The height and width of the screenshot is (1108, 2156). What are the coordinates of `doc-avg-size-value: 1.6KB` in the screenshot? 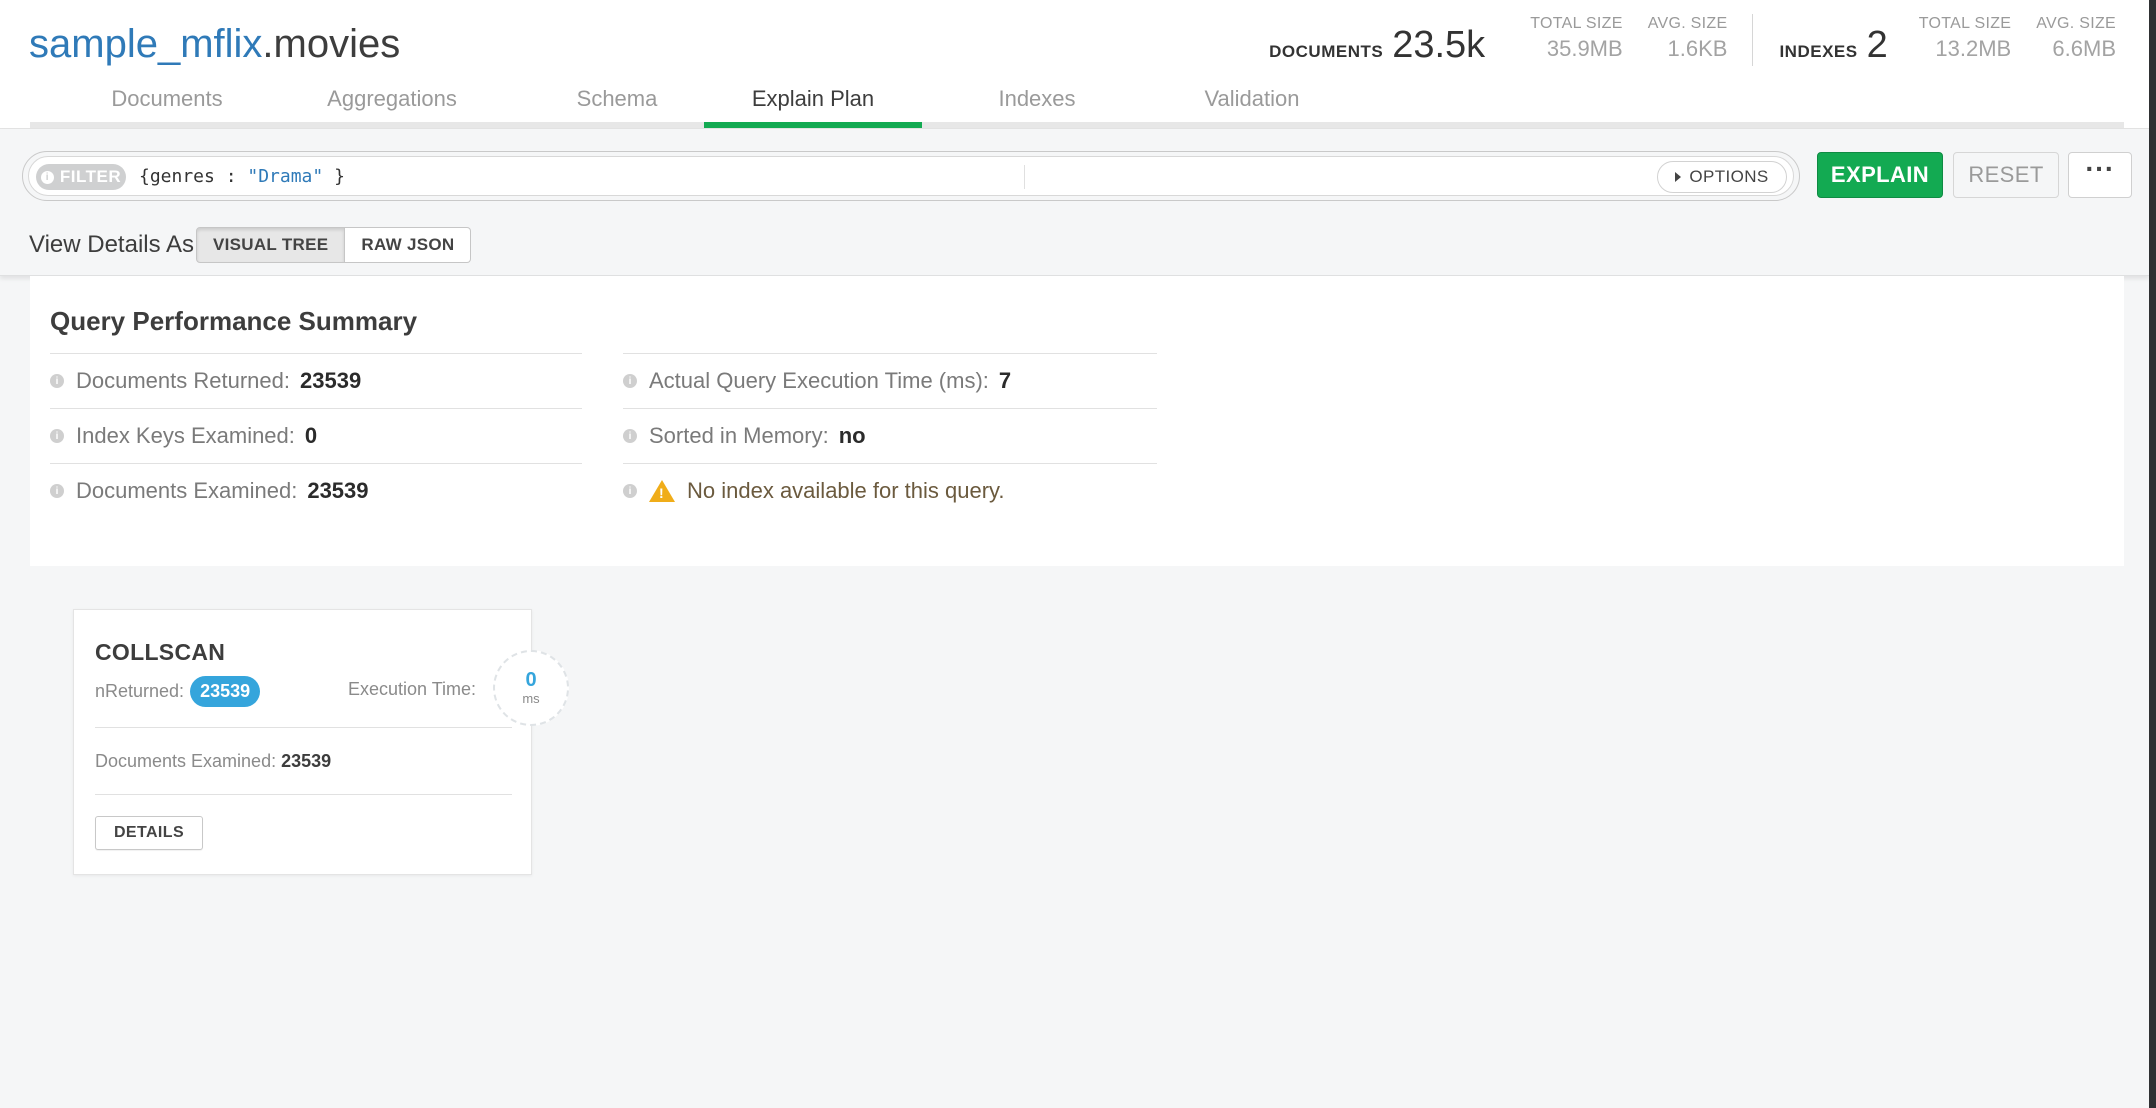 It's located at (1697, 48).